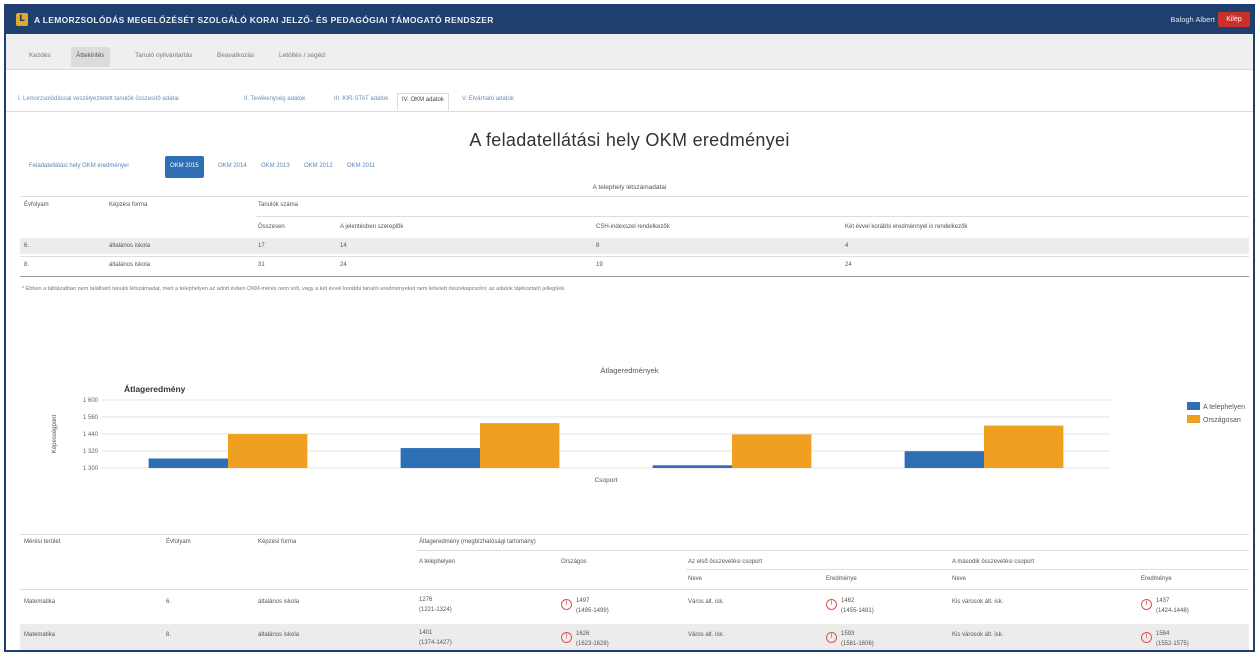 The image size is (1259, 654). I want to click on nav-item-kezdes: Kezdés, so click(40, 57).